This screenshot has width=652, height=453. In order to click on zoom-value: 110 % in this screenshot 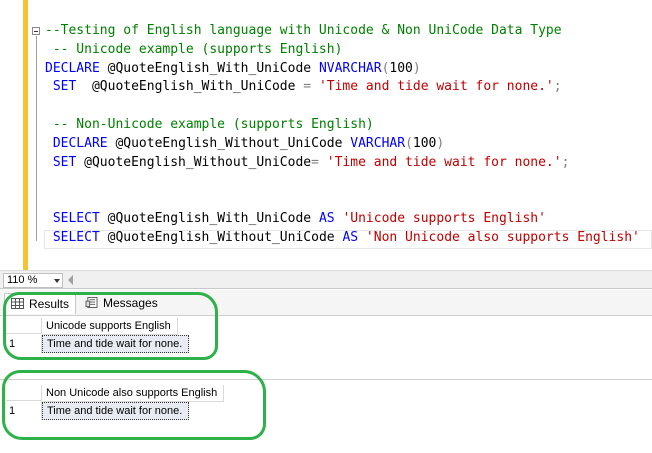, I will do `click(22, 280)`.